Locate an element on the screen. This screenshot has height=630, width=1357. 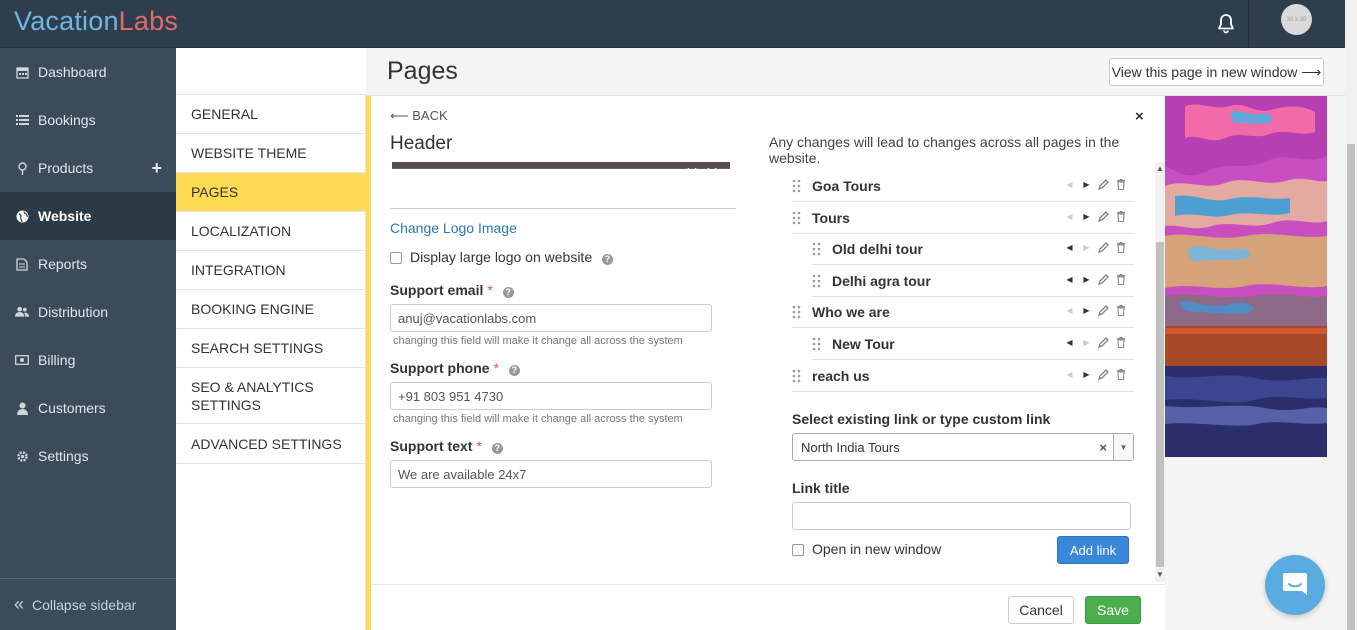
support-email-label-text: Support email is located at coordinates (437, 290).